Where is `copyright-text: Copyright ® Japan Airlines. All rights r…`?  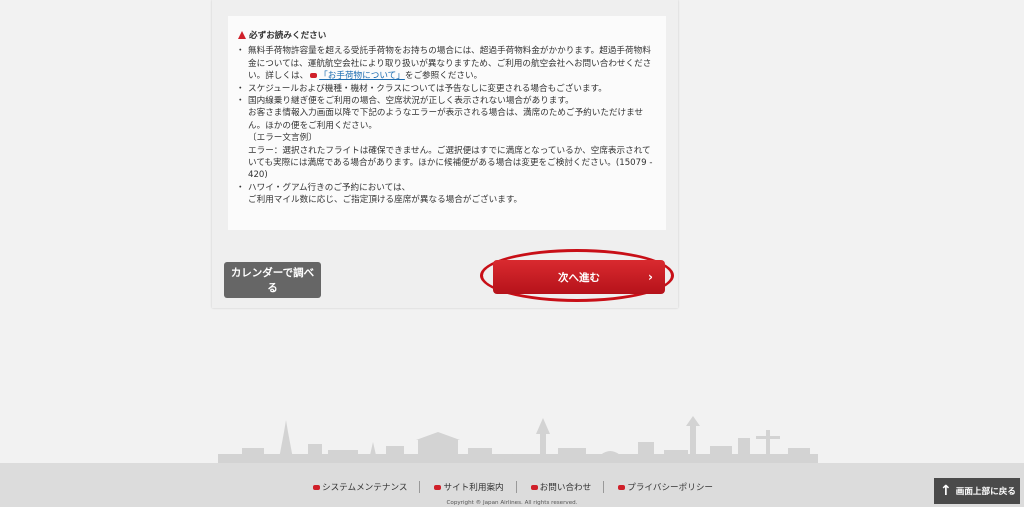 copyright-text: Copyright ® Japan Airlines. All rights r… is located at coordinates (512, 503).